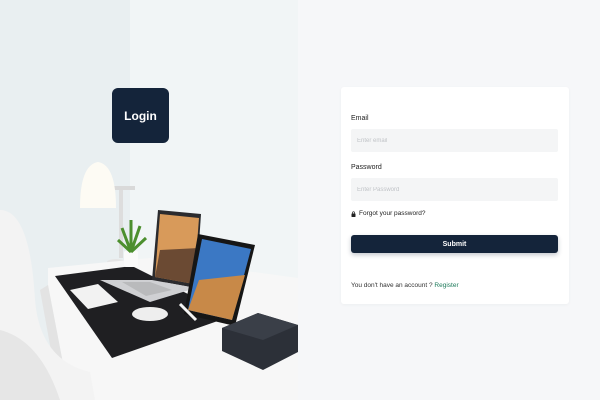  What do you see at coordinates (446, 285) in the screenshot?
I see `register-link: Register` at bounding box center [446, 285].